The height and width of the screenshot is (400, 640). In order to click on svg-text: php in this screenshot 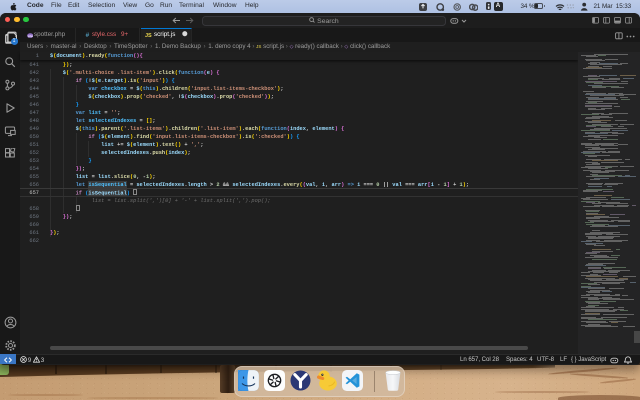, I will do `click(30, 36)`.